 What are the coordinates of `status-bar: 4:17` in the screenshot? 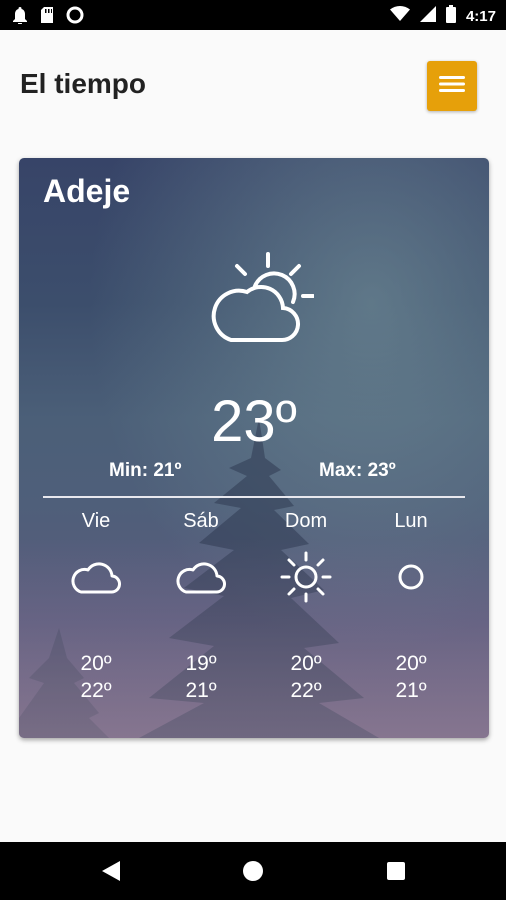 It's located at (253, 15).